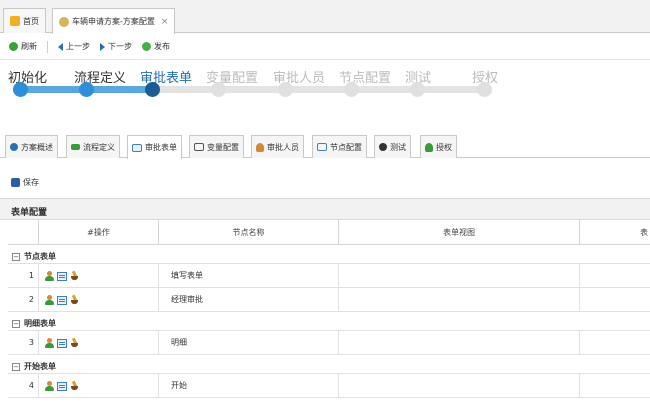 The image size is (650, 408). I want to click on tab-test: 测试, so click(392, 146).